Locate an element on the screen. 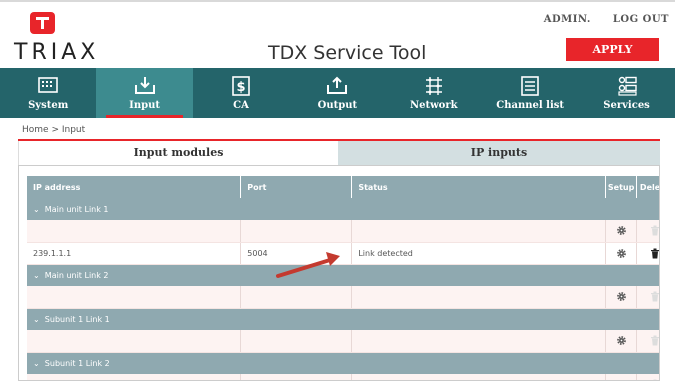 The width and height of the screenshot is (675, 381). table-header-row: IP address Port Status Setup Delete is located at coordinates (343, 187).